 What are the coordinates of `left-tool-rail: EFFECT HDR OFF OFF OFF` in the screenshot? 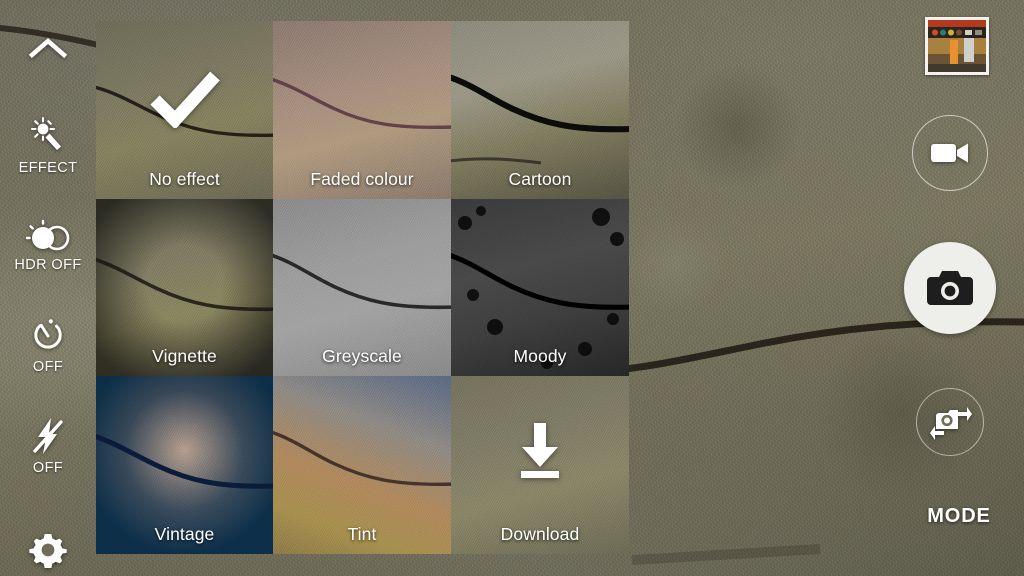 It's located at (48, 288).